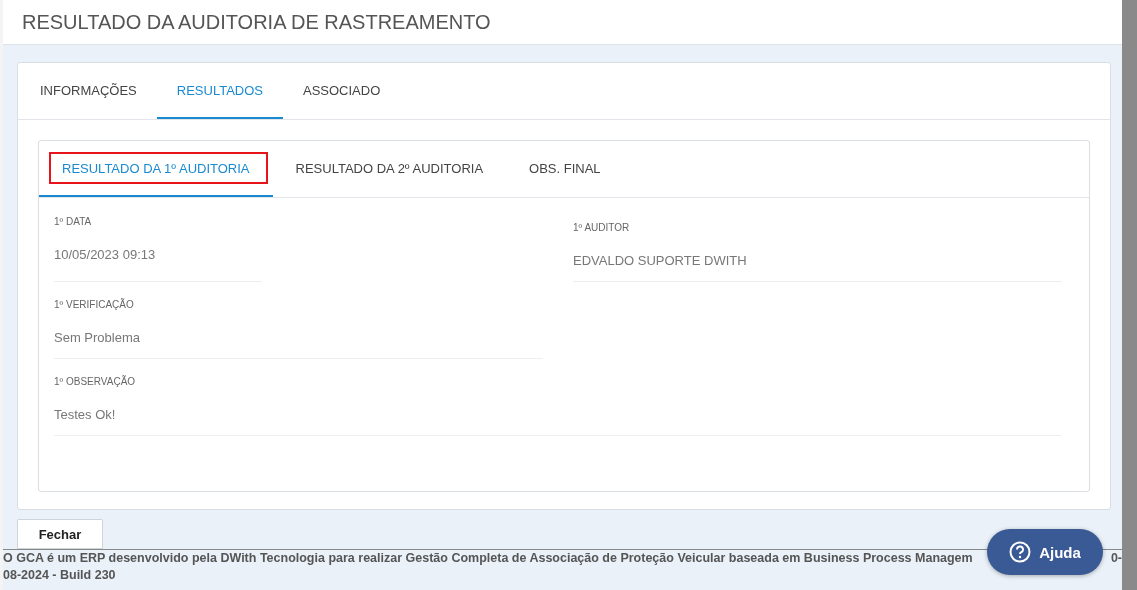 Image resolution: width=1137 pixels, height=590 pixels. What do you see at coordinates (389, 169) in the screenshot?
I see `subtab: RESULTADO DA 2º AUDITORIA` at bounding box center [389, 169].